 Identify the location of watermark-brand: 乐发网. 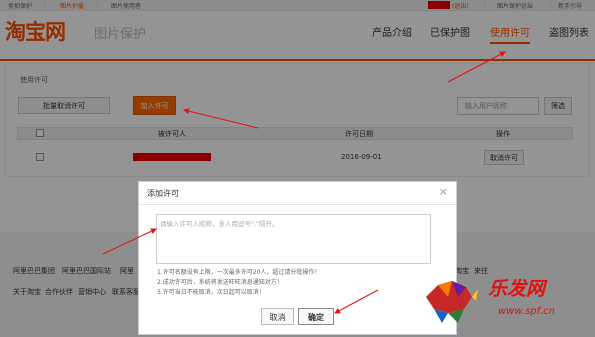
(517, 289).